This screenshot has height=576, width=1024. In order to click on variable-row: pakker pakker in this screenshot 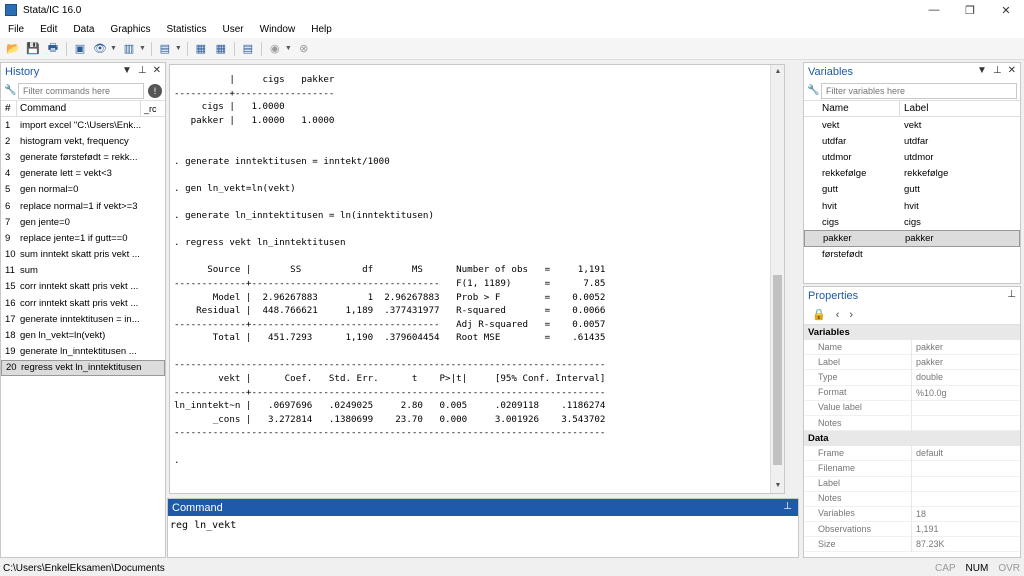, I will do `click(912, 238)`.